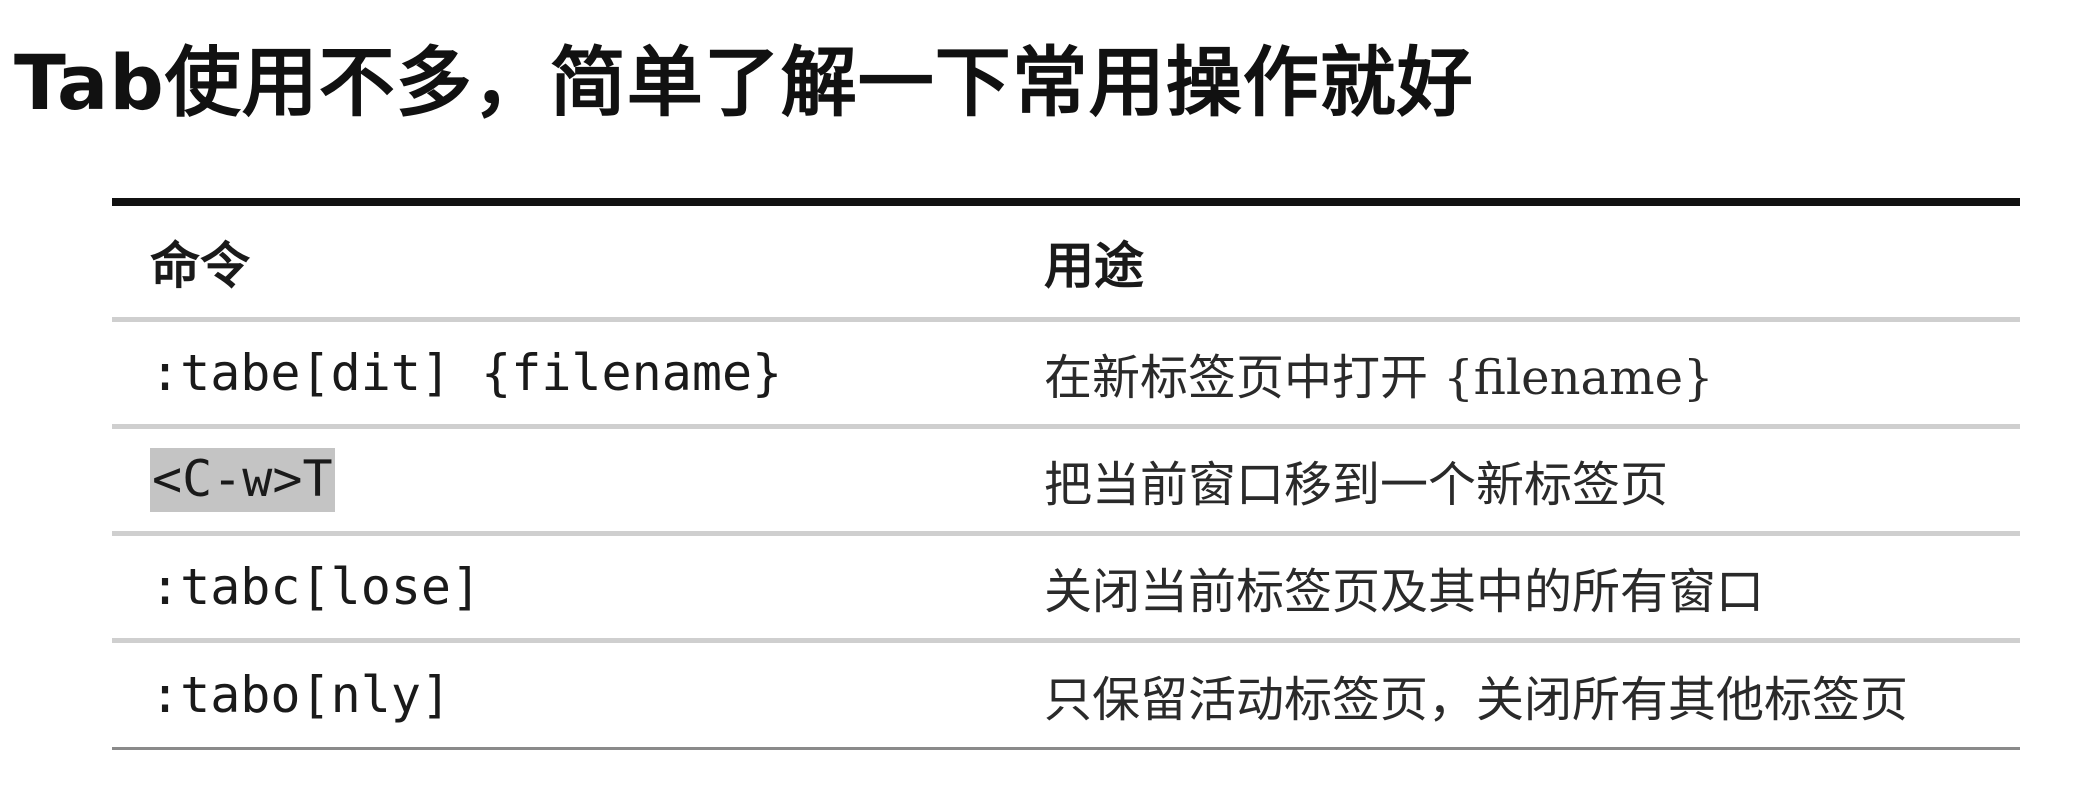 The width and height of the screenshot is (2086, 810). What do you see at coordinates (1094, 265) in the screenshot?
I see `column-header-usage: 用途` at bounding box center [1094, 265].